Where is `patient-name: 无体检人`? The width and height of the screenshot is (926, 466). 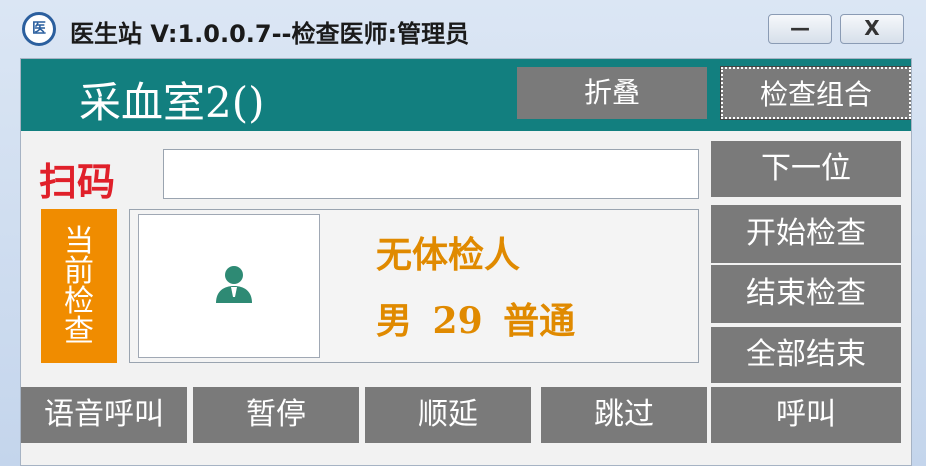
patient-name: 无体检人 is located at coordinates (448, 255).